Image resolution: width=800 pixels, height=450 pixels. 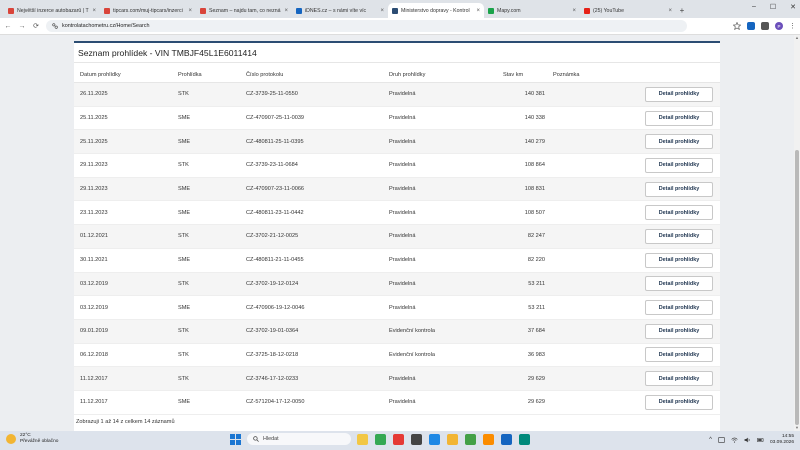 What do you see at coordinates (52, 10) in the screenshot?
I see `browser-tab: Největší inzerce autobazarů | T ×` at bounding box center [52, 10].